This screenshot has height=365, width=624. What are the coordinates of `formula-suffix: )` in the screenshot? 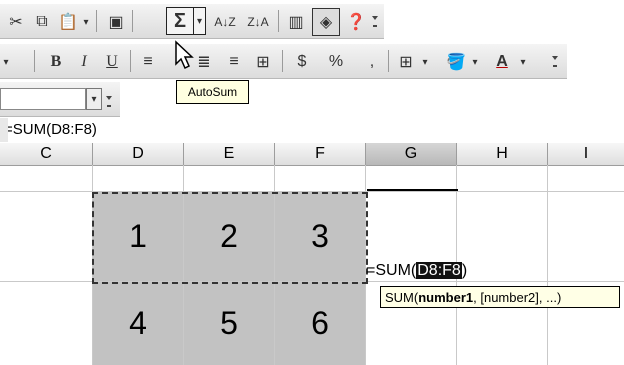 It's located at (464, 270).